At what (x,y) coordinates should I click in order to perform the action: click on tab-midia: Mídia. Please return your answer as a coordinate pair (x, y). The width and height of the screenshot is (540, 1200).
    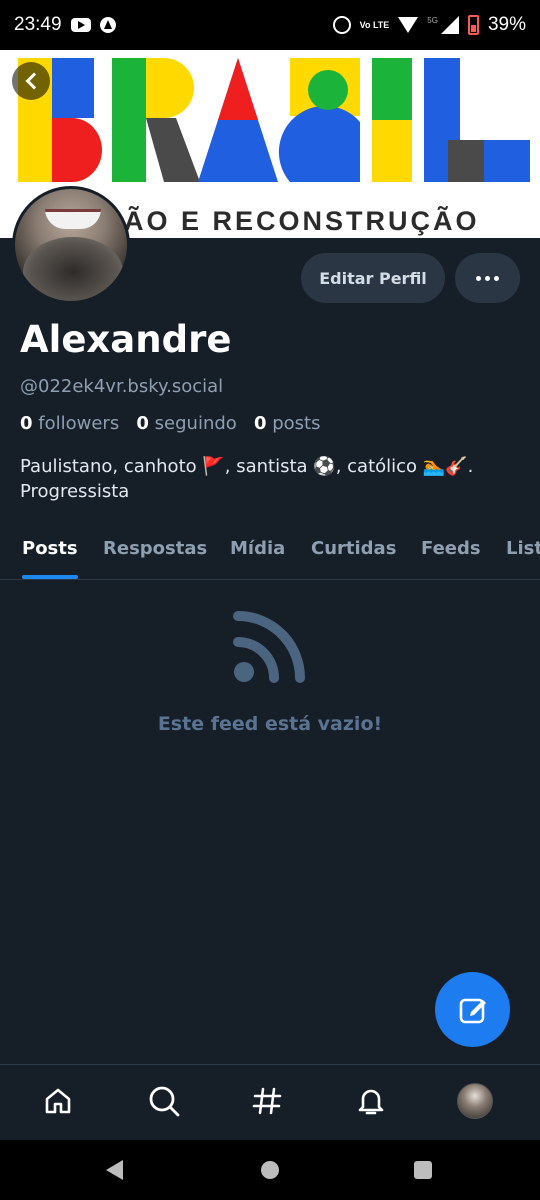
    Looking at the image, I should click on (257, 548).